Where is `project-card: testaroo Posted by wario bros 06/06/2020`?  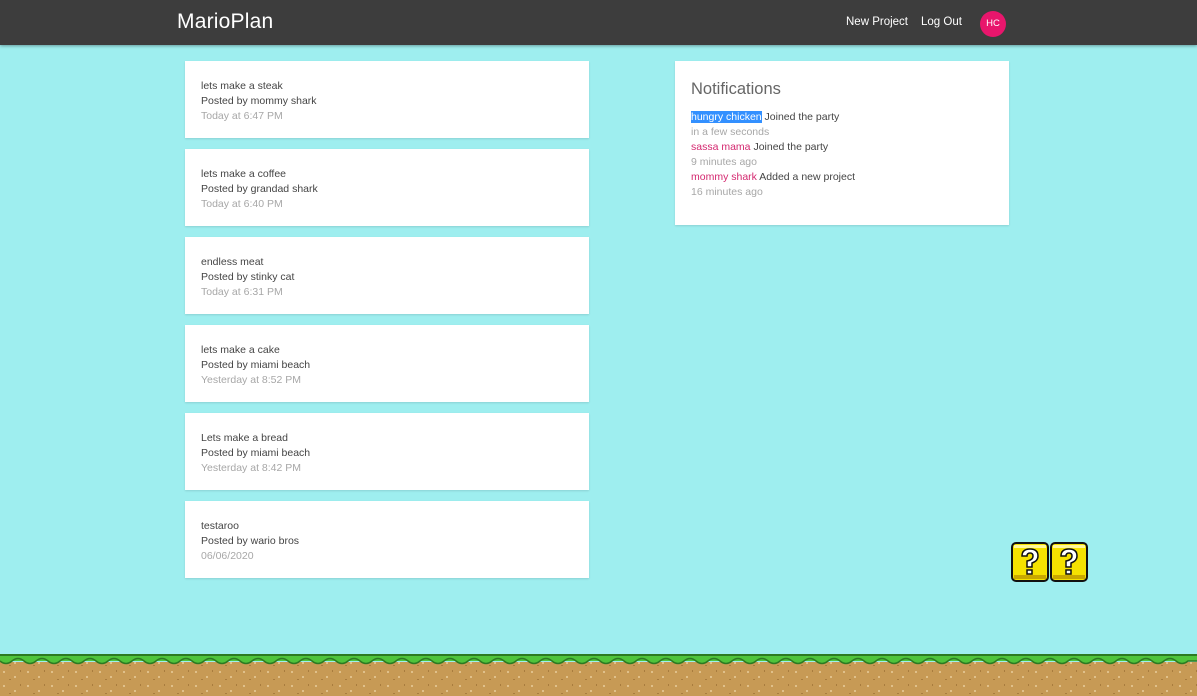 project-card: testaroo Posted by wario bros 06/06/2020 is located at coordinates (387, 539).